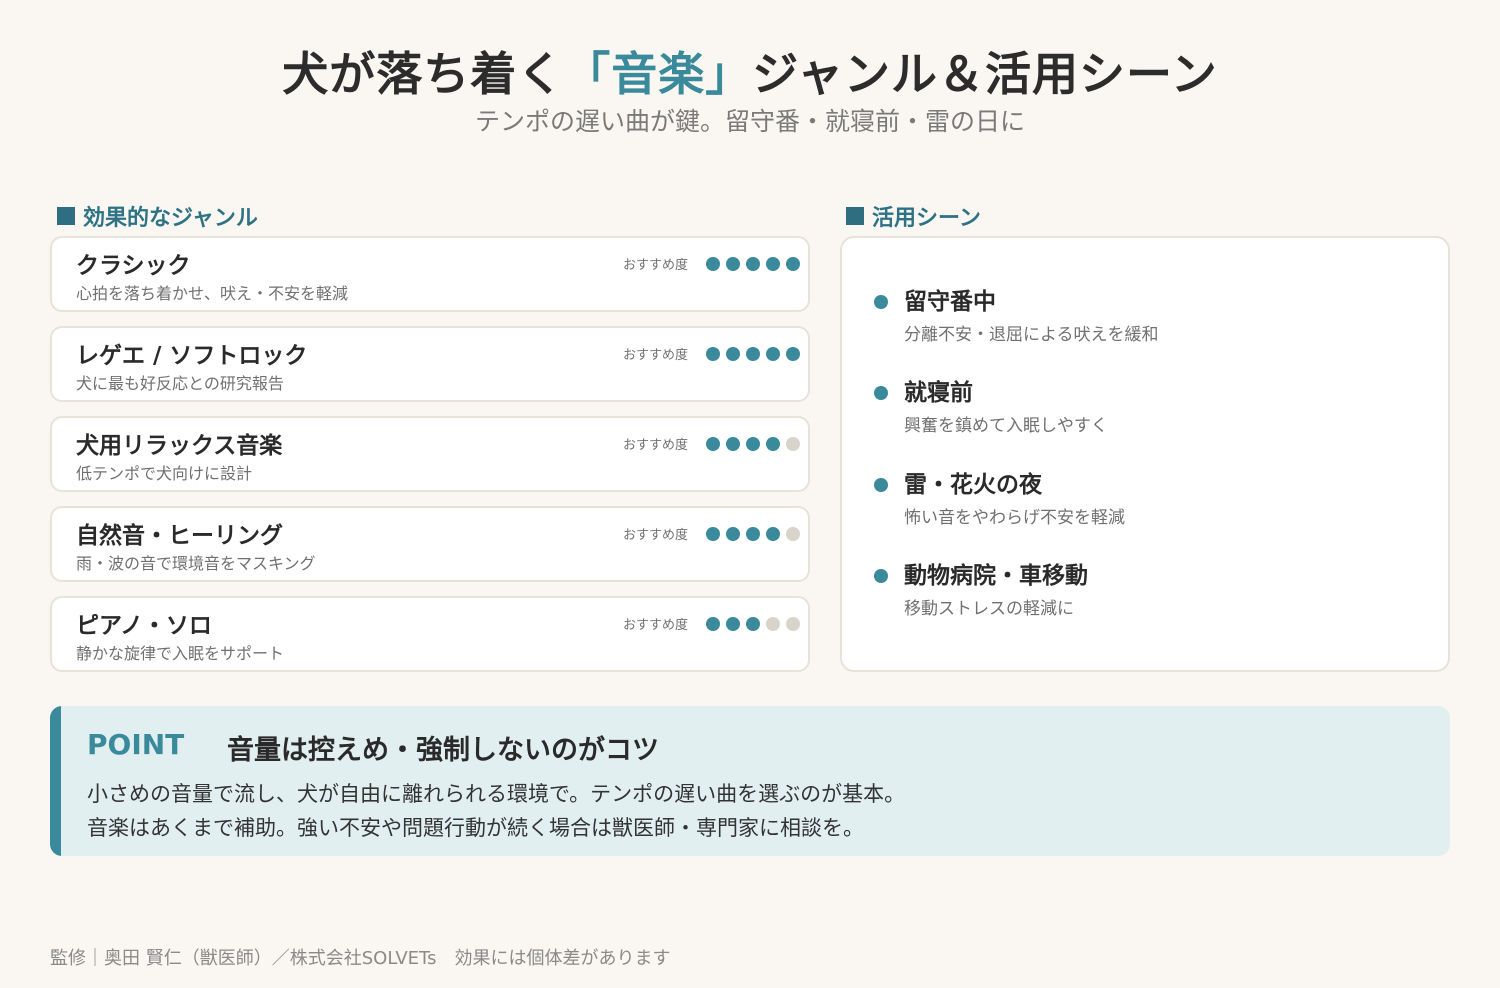  Describe the element at coordinates (179, 536) in the screenshot. I see `genre-name: 自然音・ヒーリング` at that location.